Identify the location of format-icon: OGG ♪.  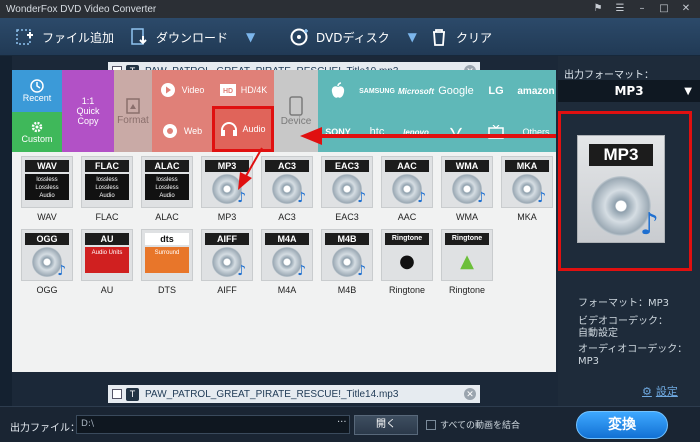
(47, 255).